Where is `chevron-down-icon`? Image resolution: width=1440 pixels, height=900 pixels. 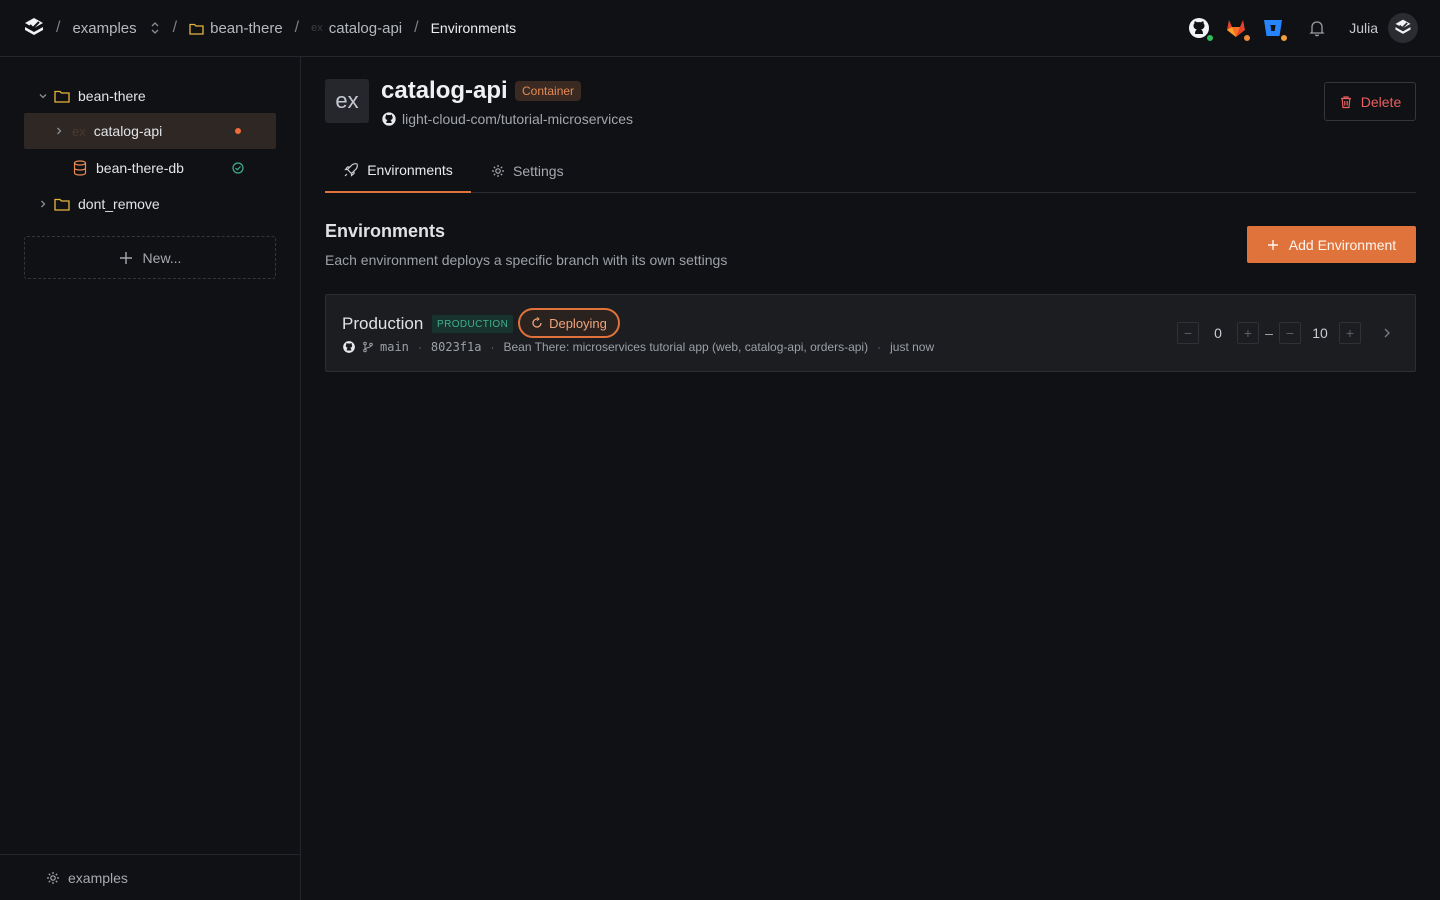
chevron-down-icon is located at coordinates (43, 96).